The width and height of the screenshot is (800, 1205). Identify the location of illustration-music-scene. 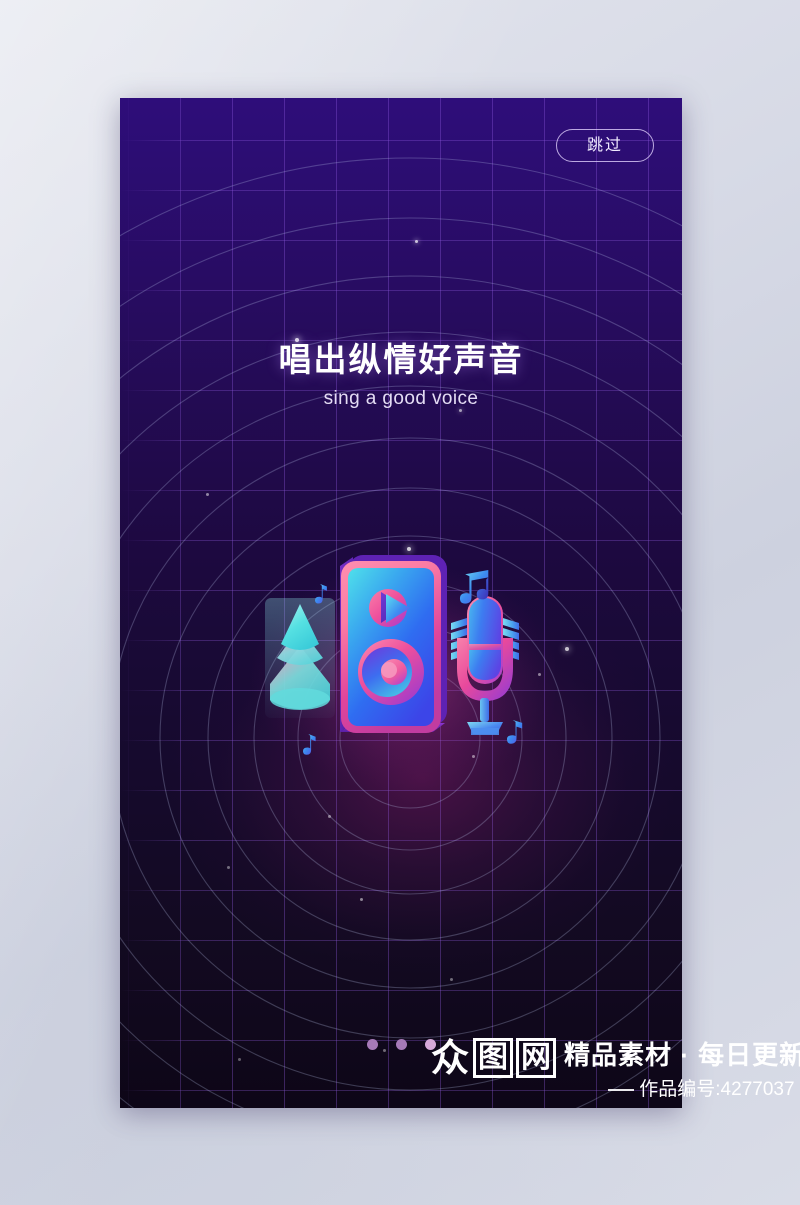
(402, 674).